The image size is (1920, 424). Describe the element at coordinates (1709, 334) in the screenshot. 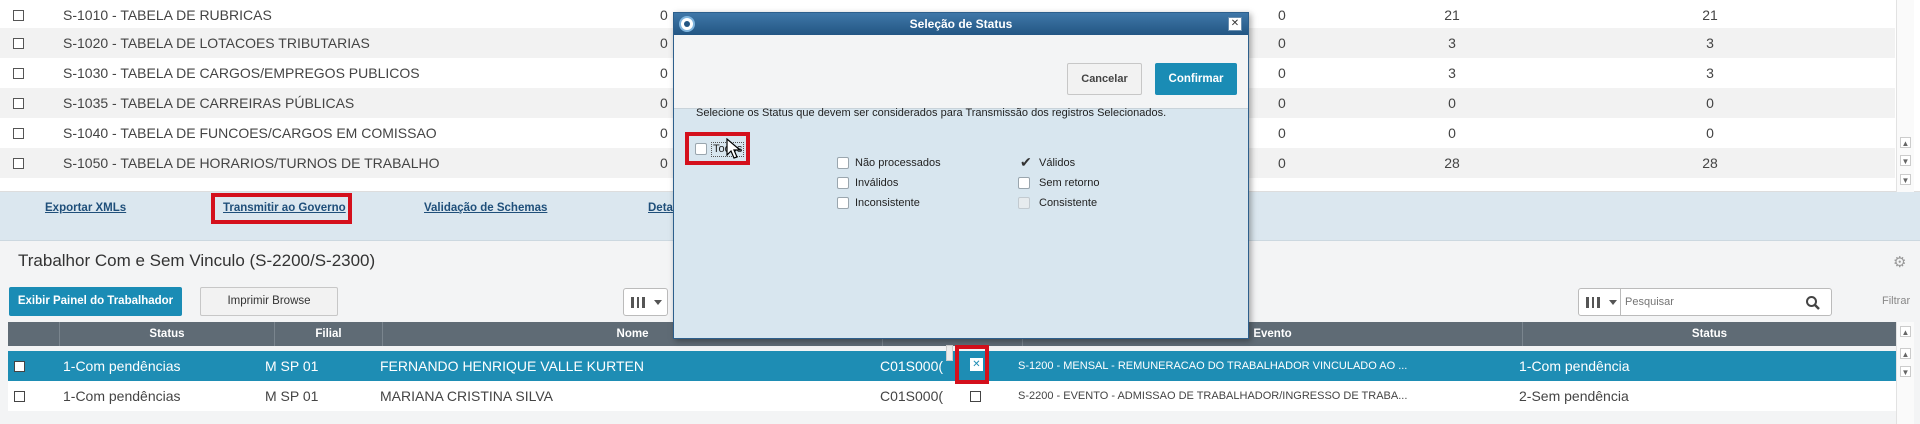

I see `column-header-status-evento: Status` at that location.